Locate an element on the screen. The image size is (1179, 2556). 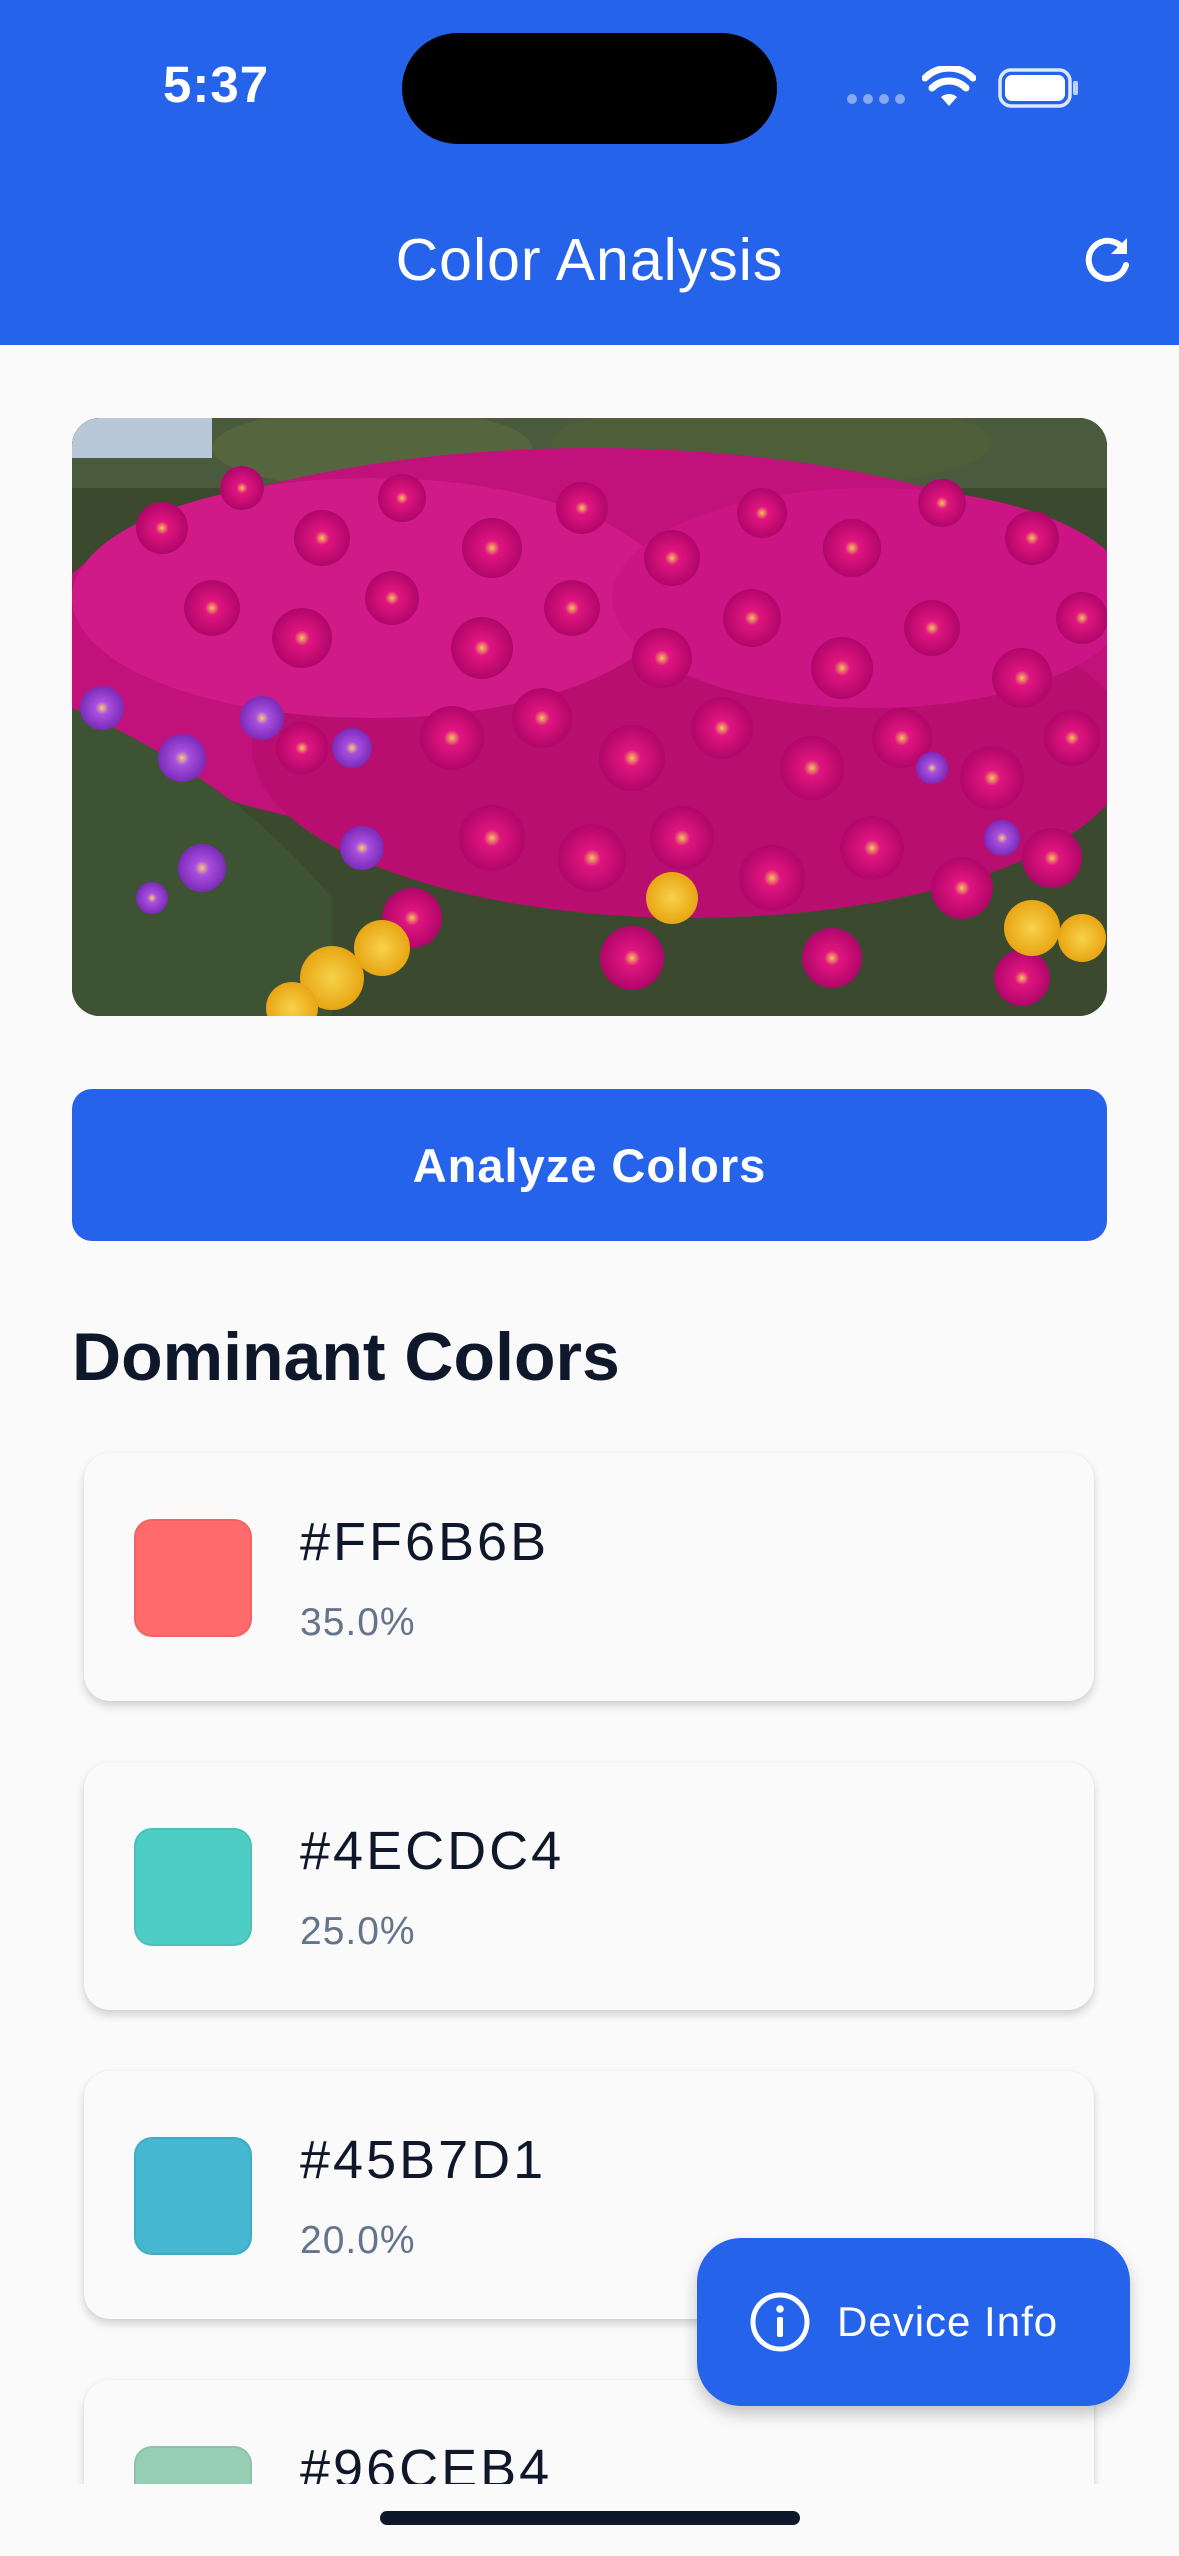
wifi-icon is located at coordinates (949, 86).